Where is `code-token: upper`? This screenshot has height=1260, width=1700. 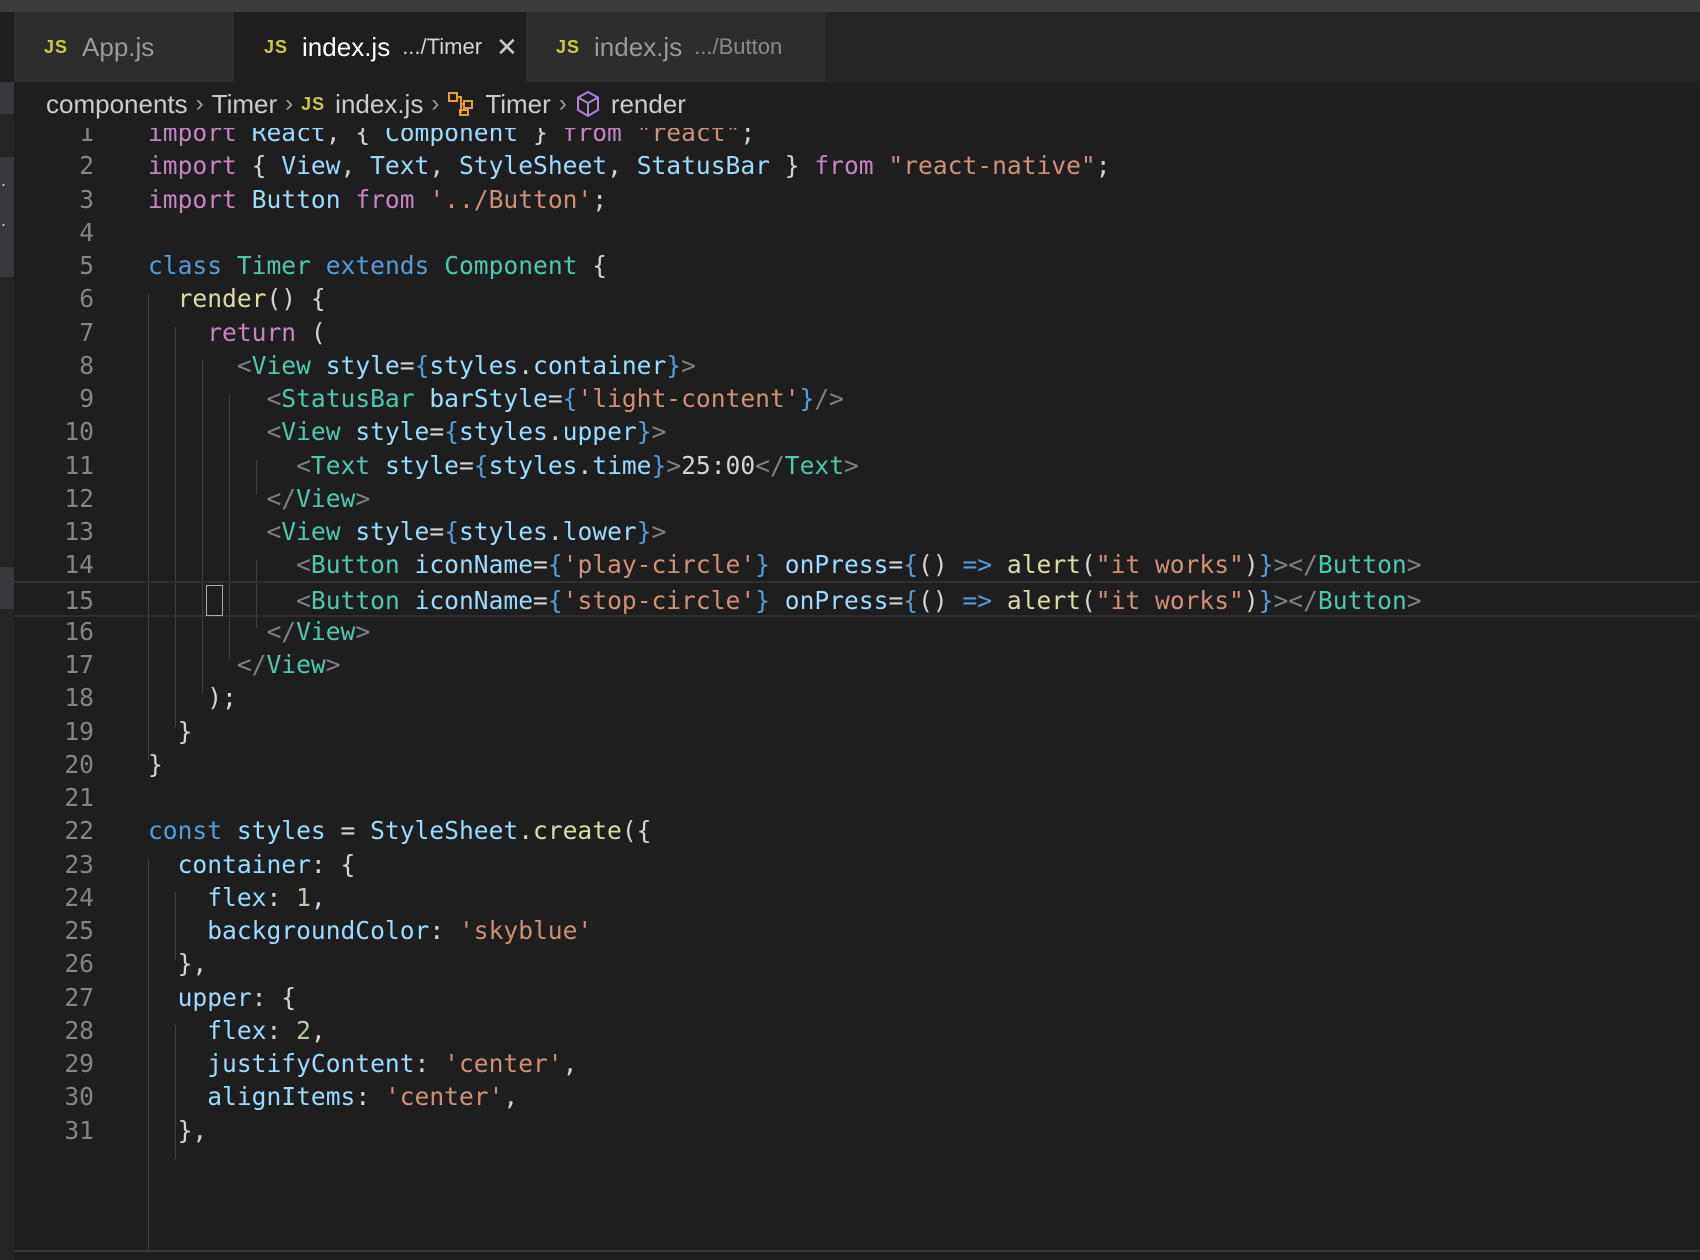 code-token: upper is located at coordinates (599, 432).